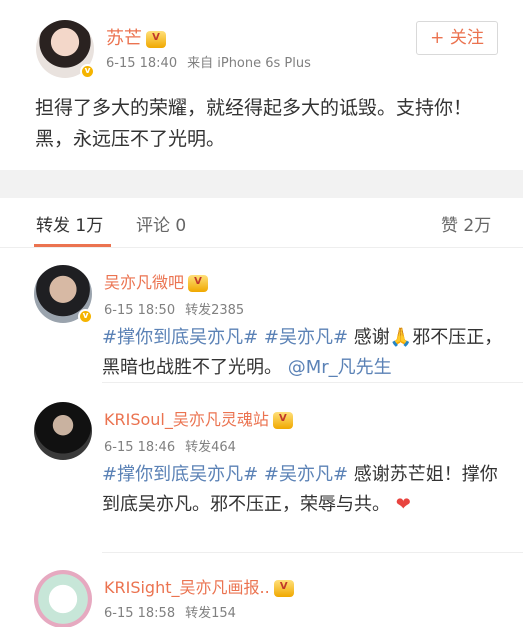 This screenshot has width=523, height=627. Describe the element at coordinates (457, 38) in the screenshot. I see `follow-button: + 关注` at that location.